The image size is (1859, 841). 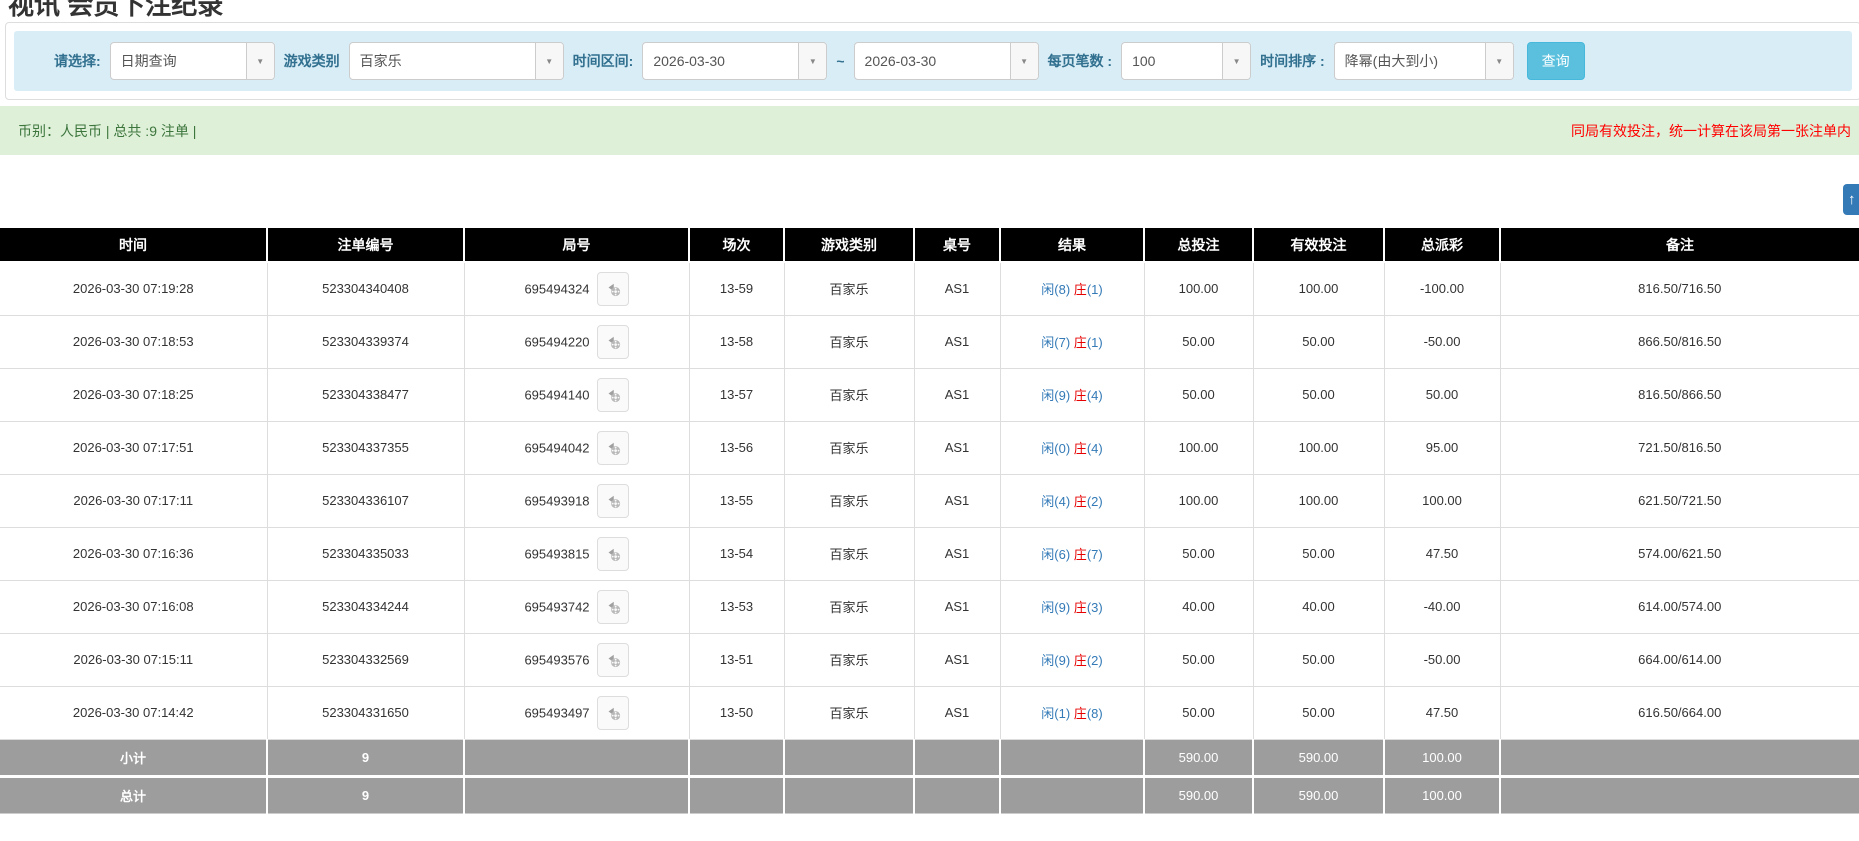 What do you see at coordinates (1711, 130) in the screenshot?
I see `summary-notice: 同局有效投注，统一计算在该局第一张注单内` at bounding box center [1711, 130].